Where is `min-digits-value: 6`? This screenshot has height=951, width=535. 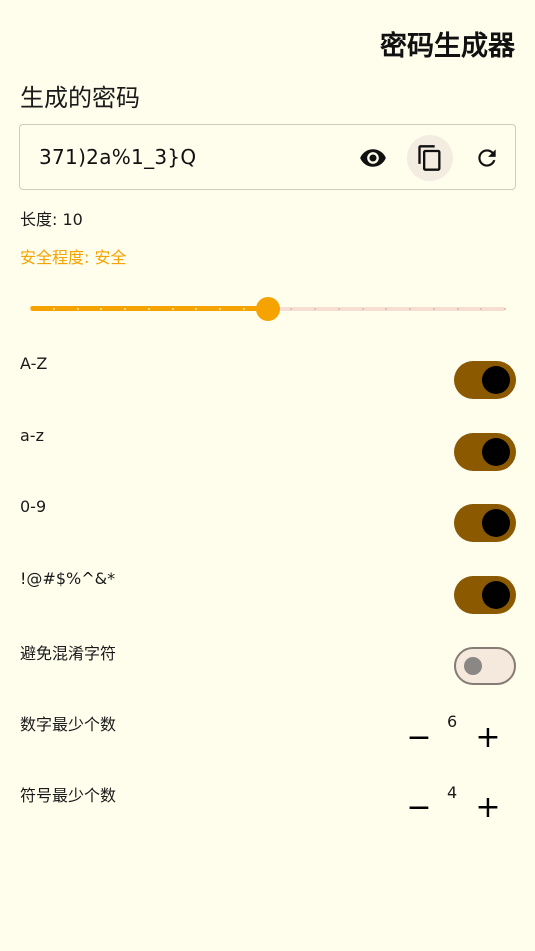
min-digits-value: 6 is located at coordinates (452, 721).